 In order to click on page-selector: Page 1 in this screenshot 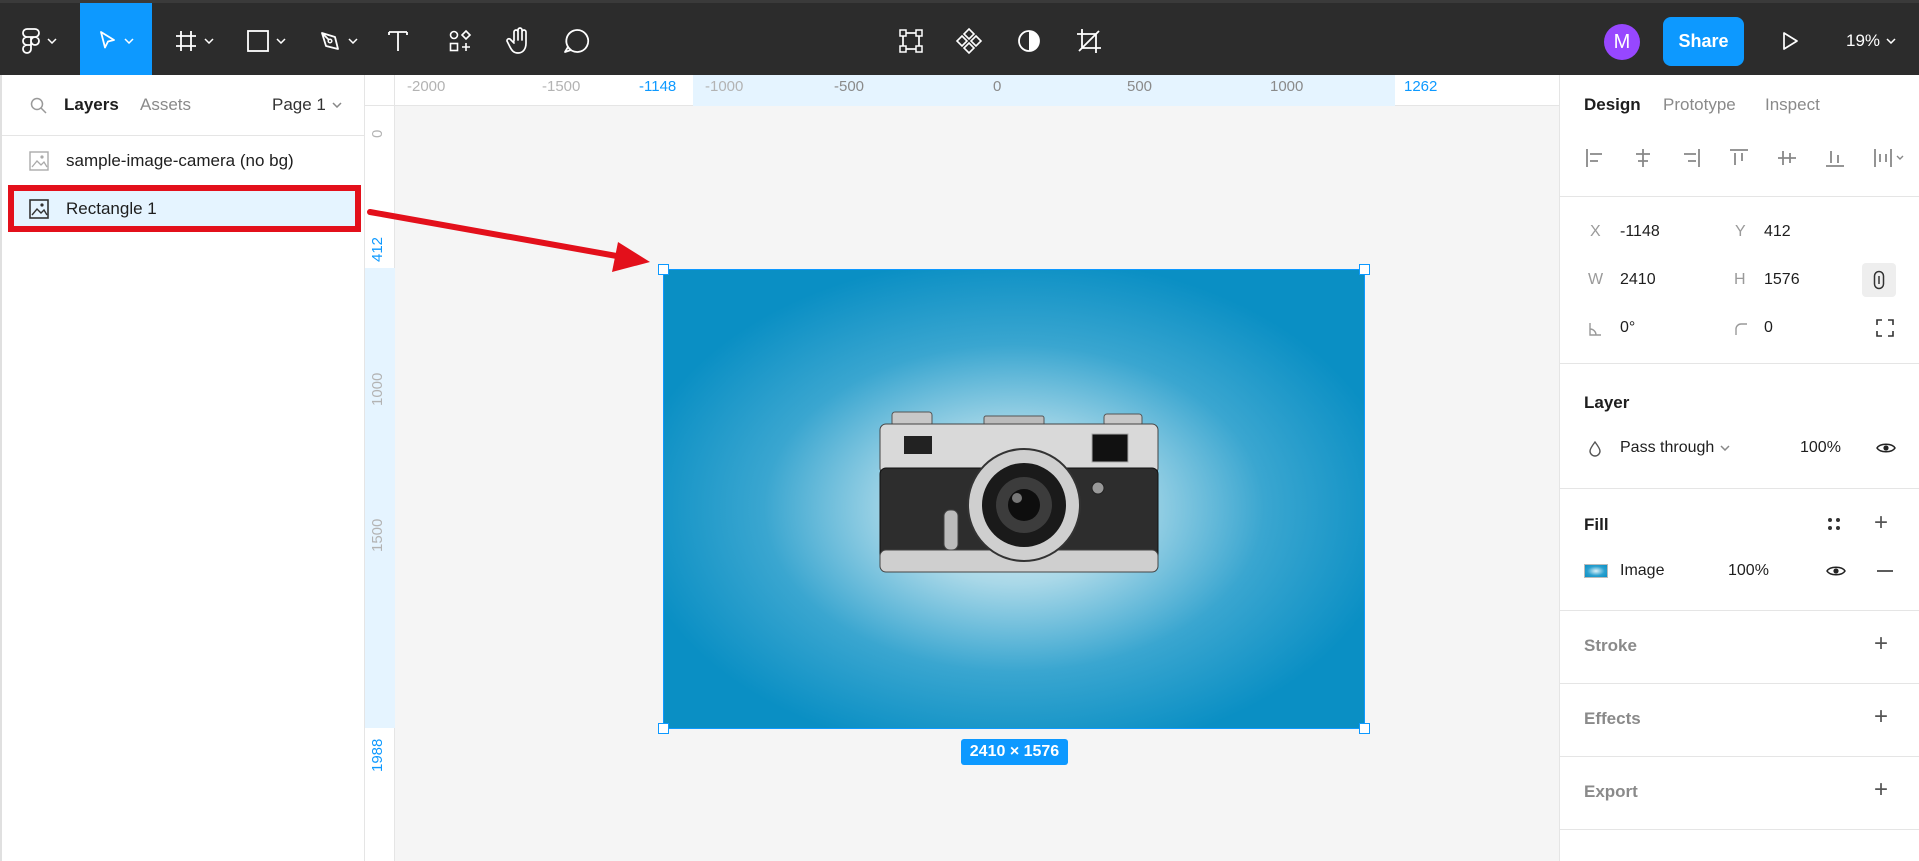, I will do `click(307, 105)`.